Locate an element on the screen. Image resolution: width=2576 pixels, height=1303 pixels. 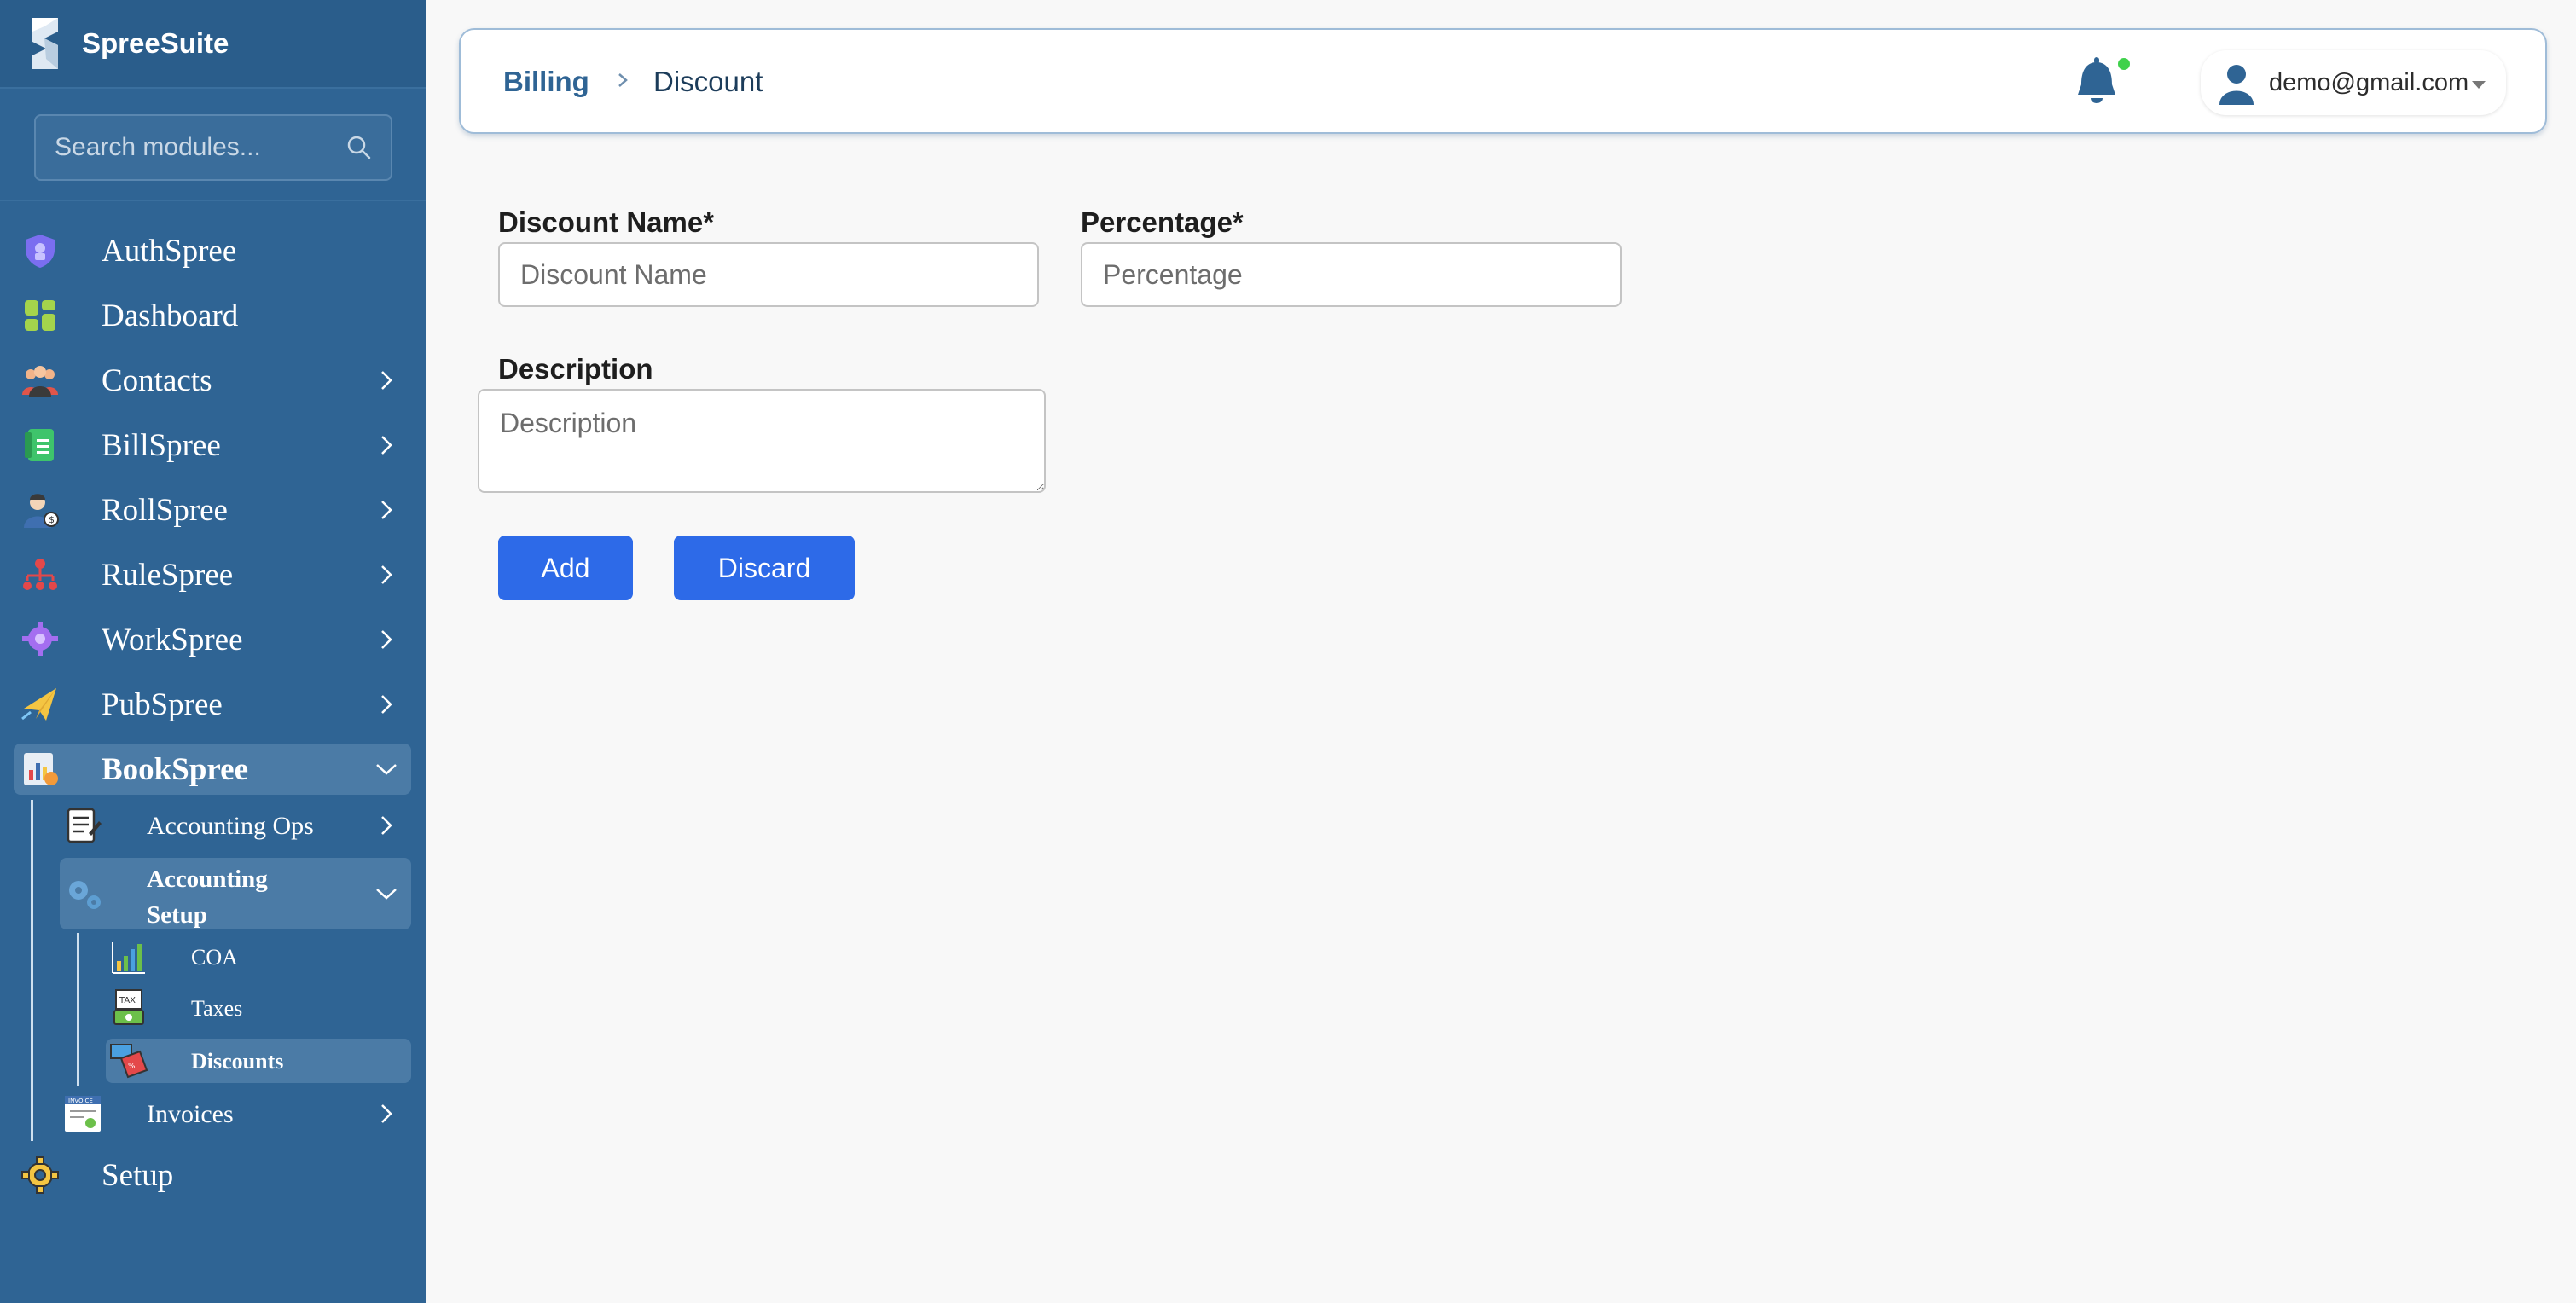
bar-chart-icon is located at coordinates (128, 959).